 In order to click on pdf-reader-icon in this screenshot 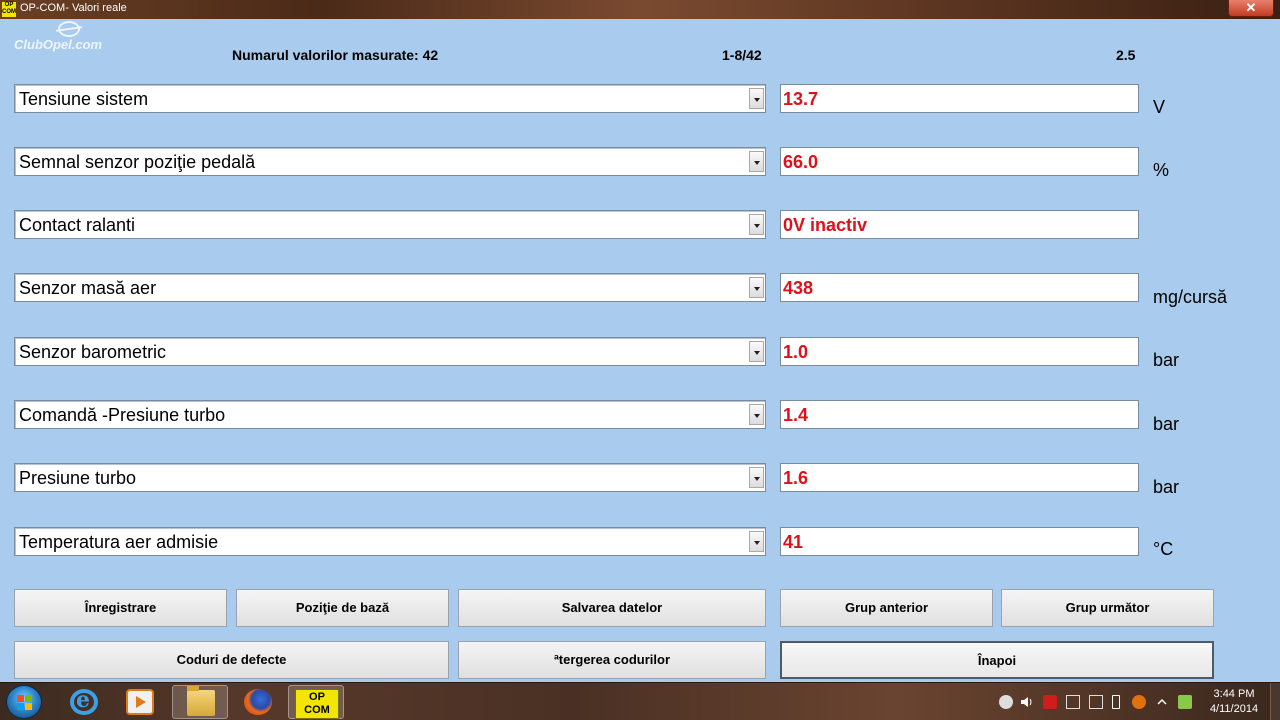, I will do `click(1050, 702)`.